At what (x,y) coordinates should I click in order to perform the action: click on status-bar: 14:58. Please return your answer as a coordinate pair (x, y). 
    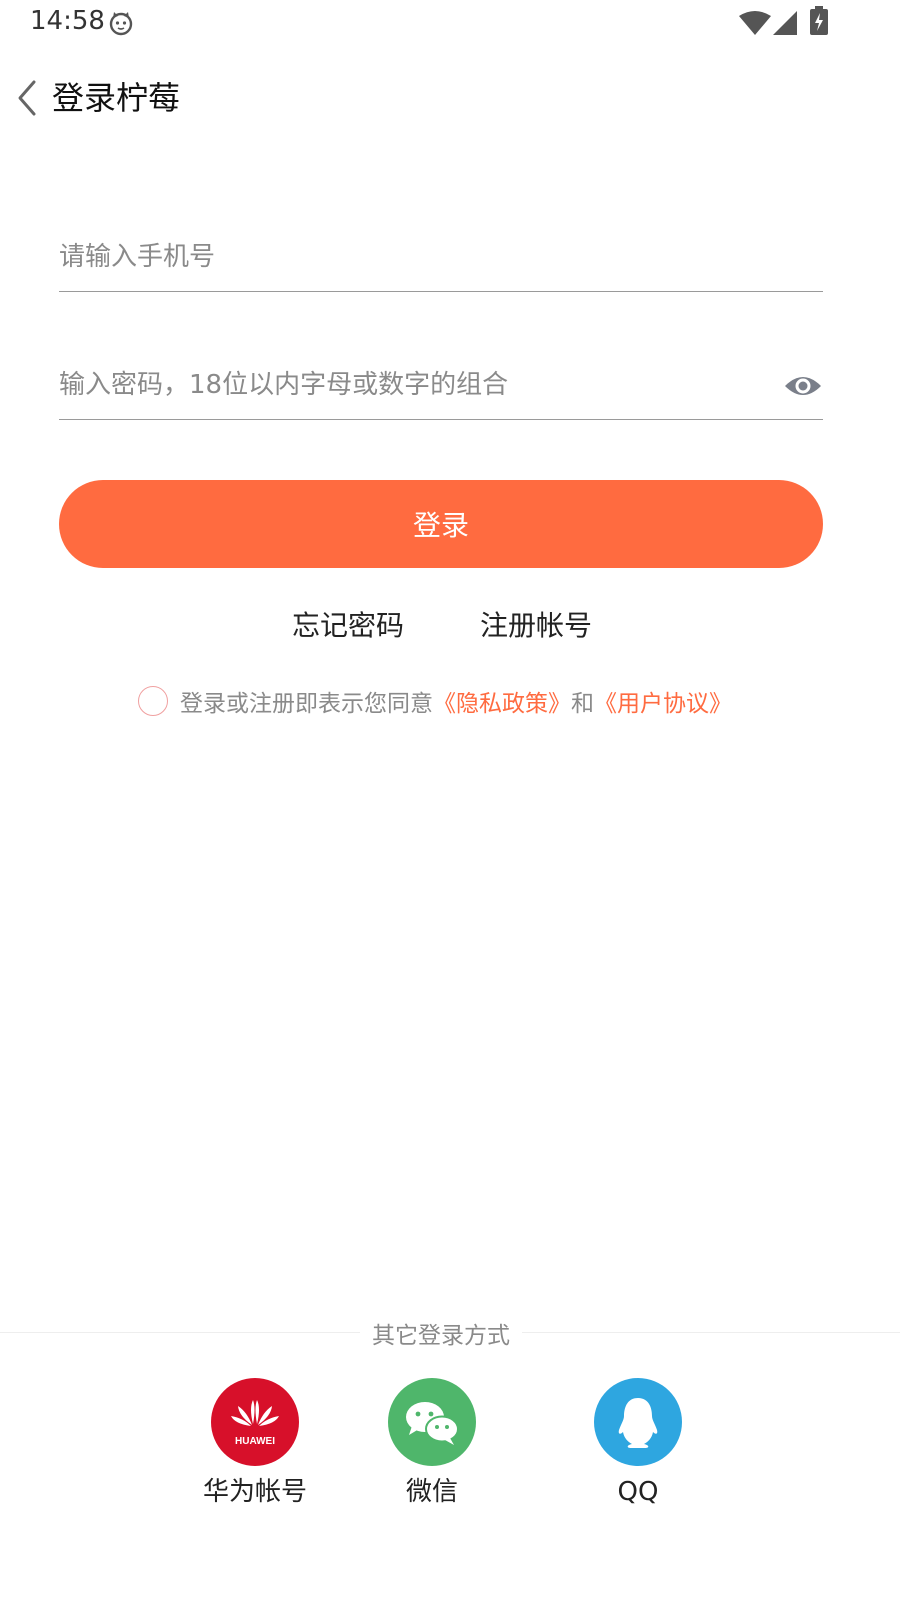
    Looking at the image, I should click on (450, 24).